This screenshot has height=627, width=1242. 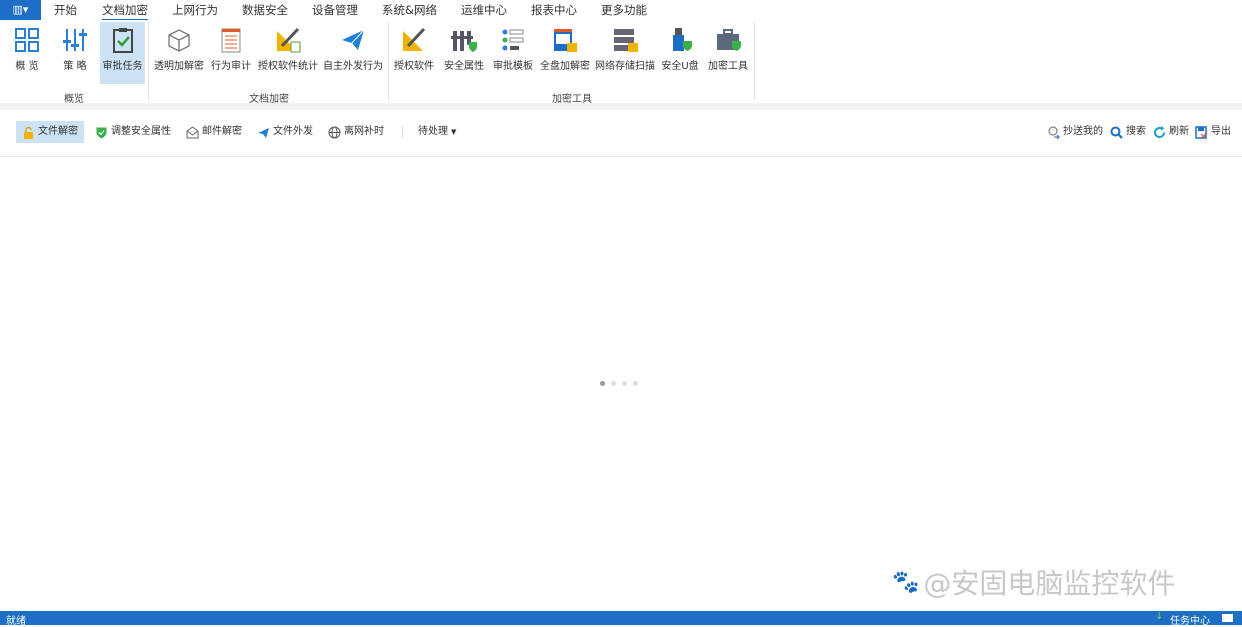 I want to click on approval-template-label: 审批模板, so click(x=513, y=66).